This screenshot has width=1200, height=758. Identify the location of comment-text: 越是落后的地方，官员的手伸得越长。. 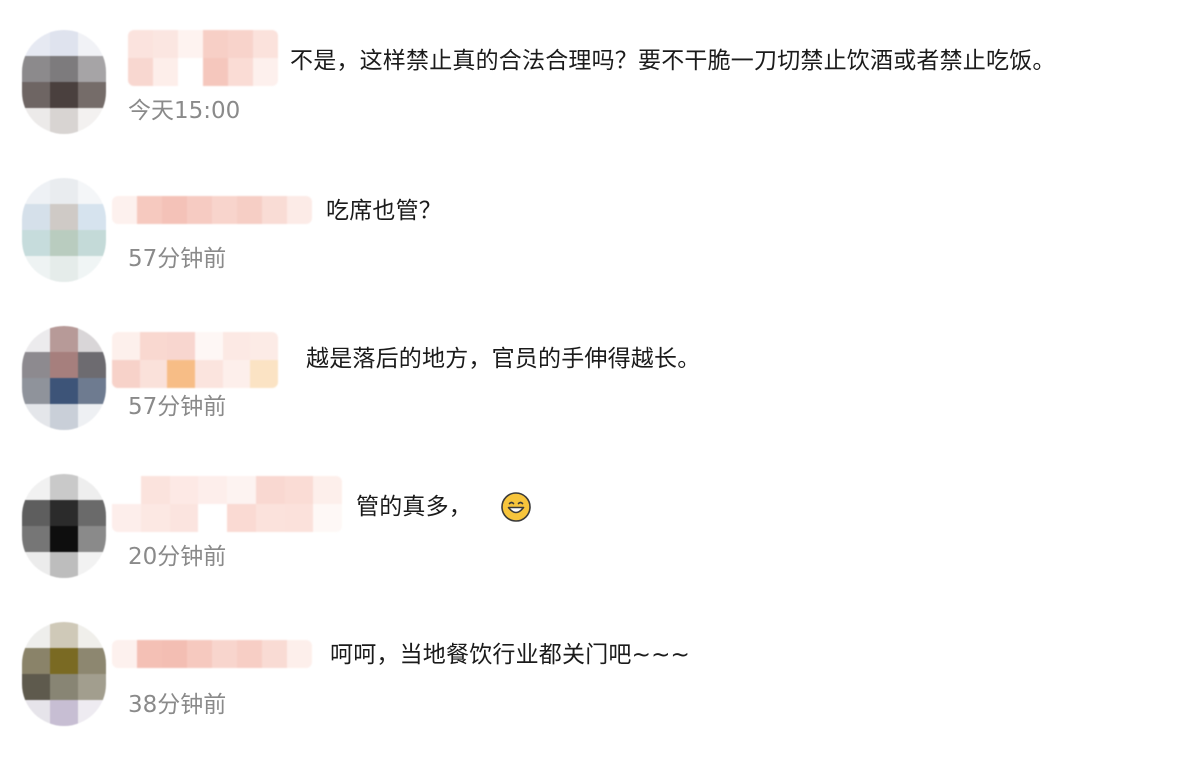
(503, 359).